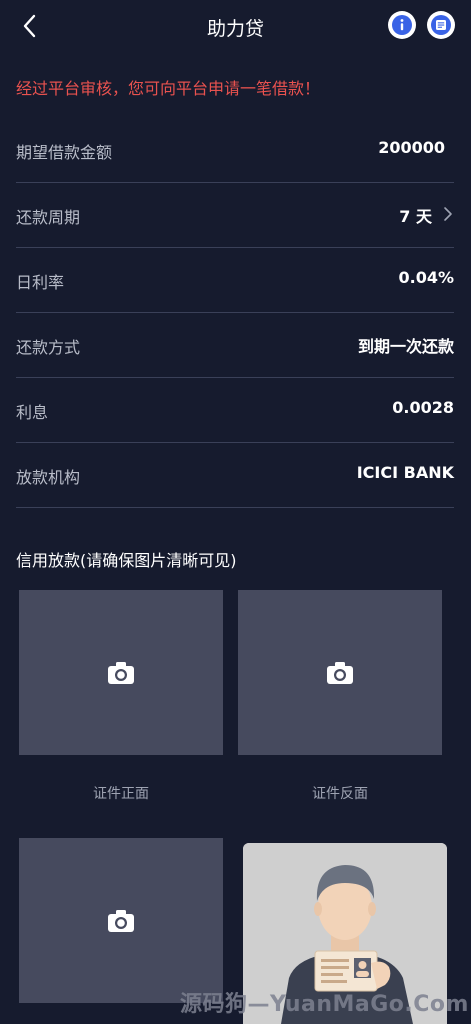 The width and height of the screenshot is (471, 1024). Describe the element at coordinates (235, 280) in the screenshot. I see `row-daily-rate: 日利率 0.04%` at that location.